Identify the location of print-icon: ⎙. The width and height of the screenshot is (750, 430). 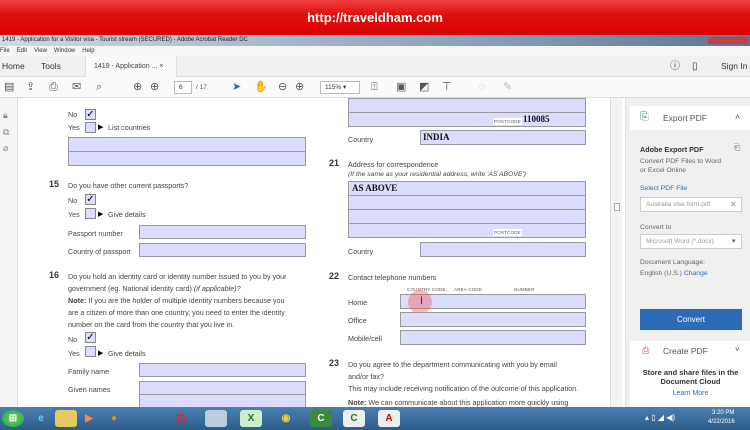
(53, 87).